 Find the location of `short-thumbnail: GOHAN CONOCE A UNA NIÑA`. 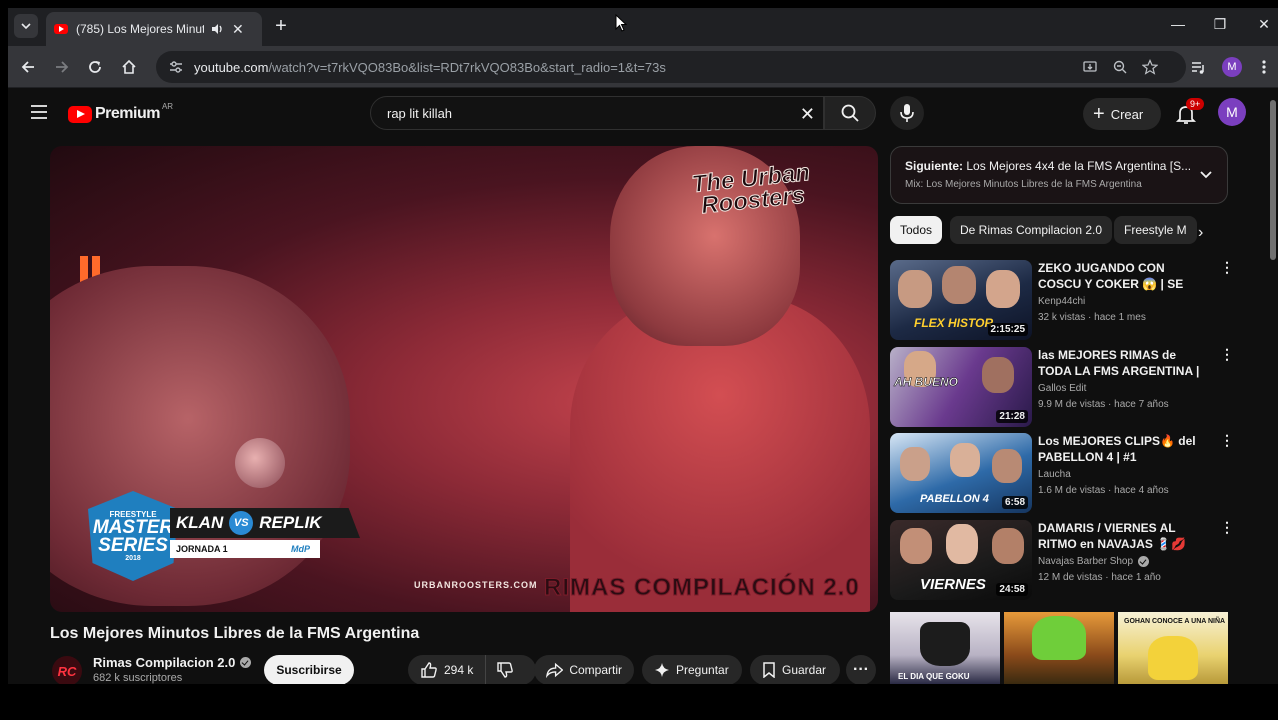

short-thumbnail: GOHAN CONOCE A UNA NIÑA is located at coordinates (1173, 648).